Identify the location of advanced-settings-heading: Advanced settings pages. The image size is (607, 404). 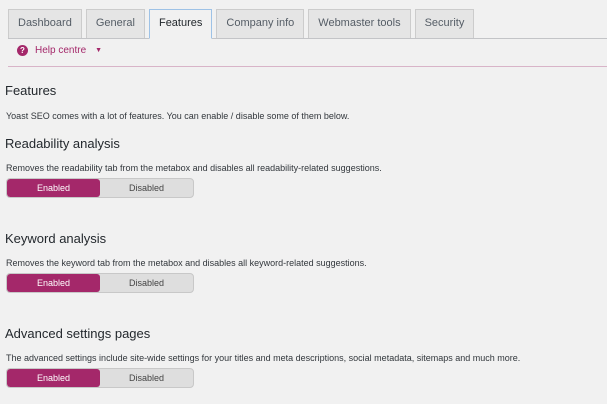
(78, 333).